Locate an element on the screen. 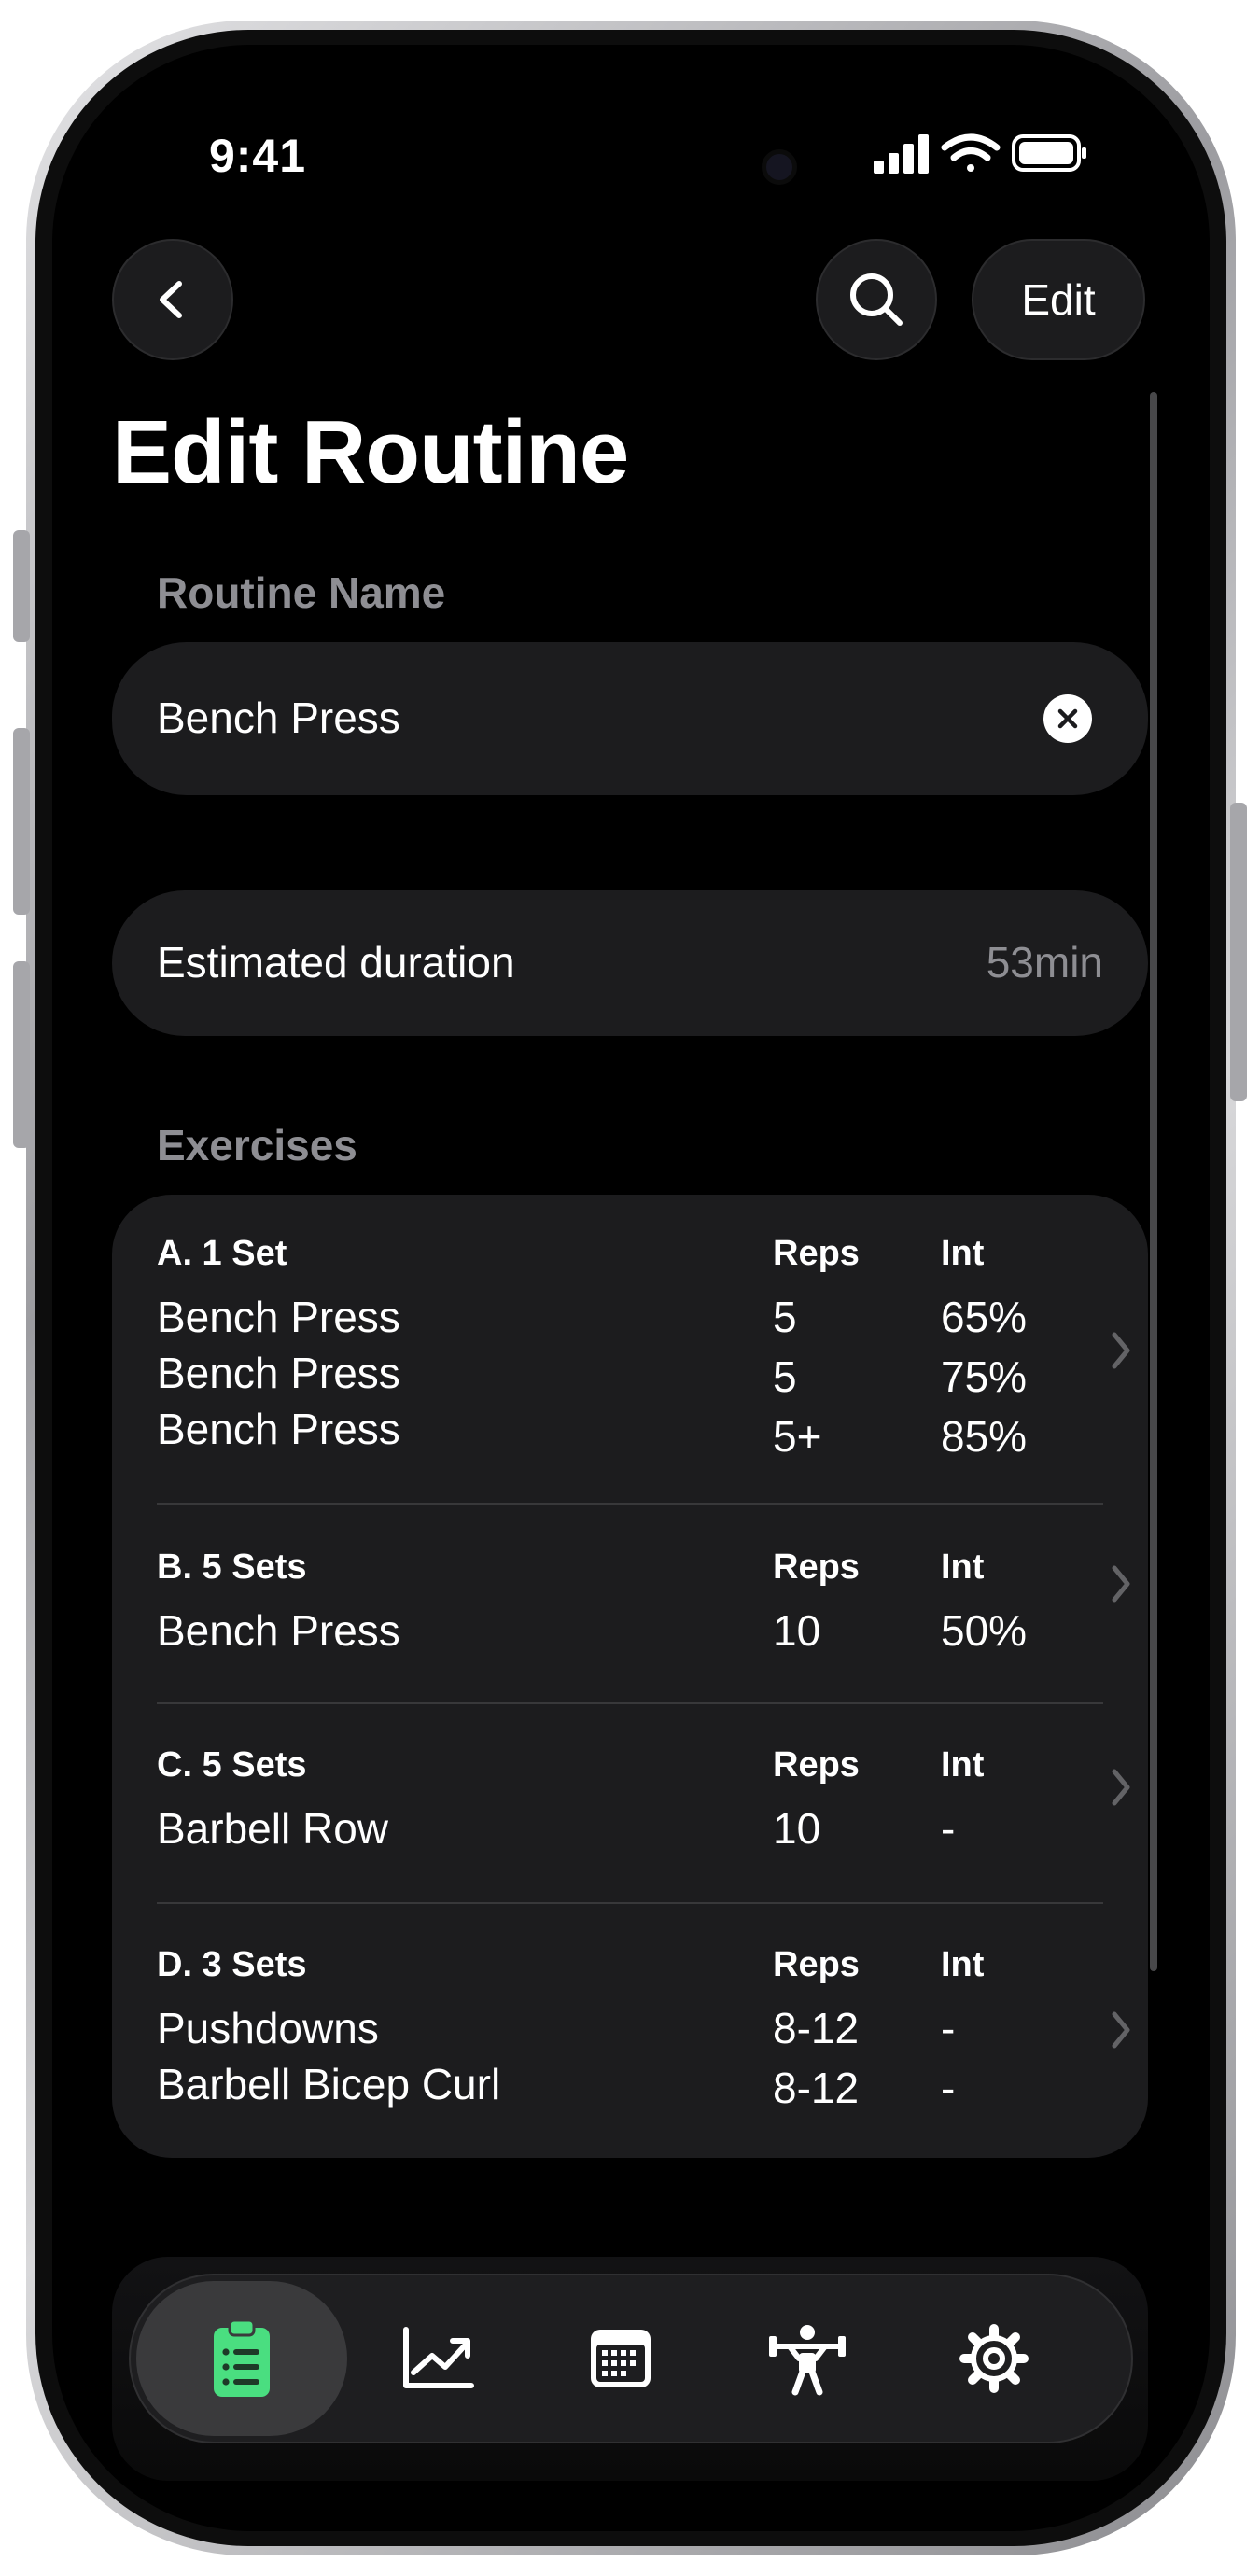 This screenshot has height=2576, width=1260. exercise-name: Barbell Row is located at coordinates (272, 1828).